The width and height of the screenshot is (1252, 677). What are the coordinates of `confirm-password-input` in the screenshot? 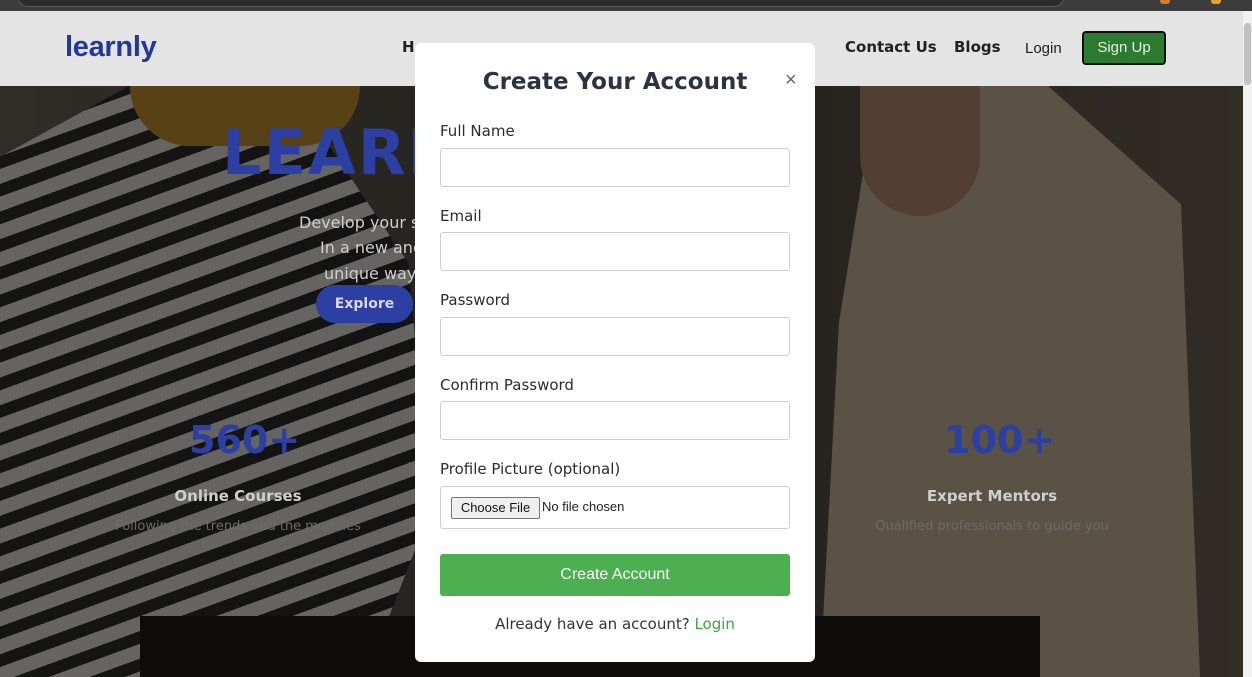 It's located at (615, 420).